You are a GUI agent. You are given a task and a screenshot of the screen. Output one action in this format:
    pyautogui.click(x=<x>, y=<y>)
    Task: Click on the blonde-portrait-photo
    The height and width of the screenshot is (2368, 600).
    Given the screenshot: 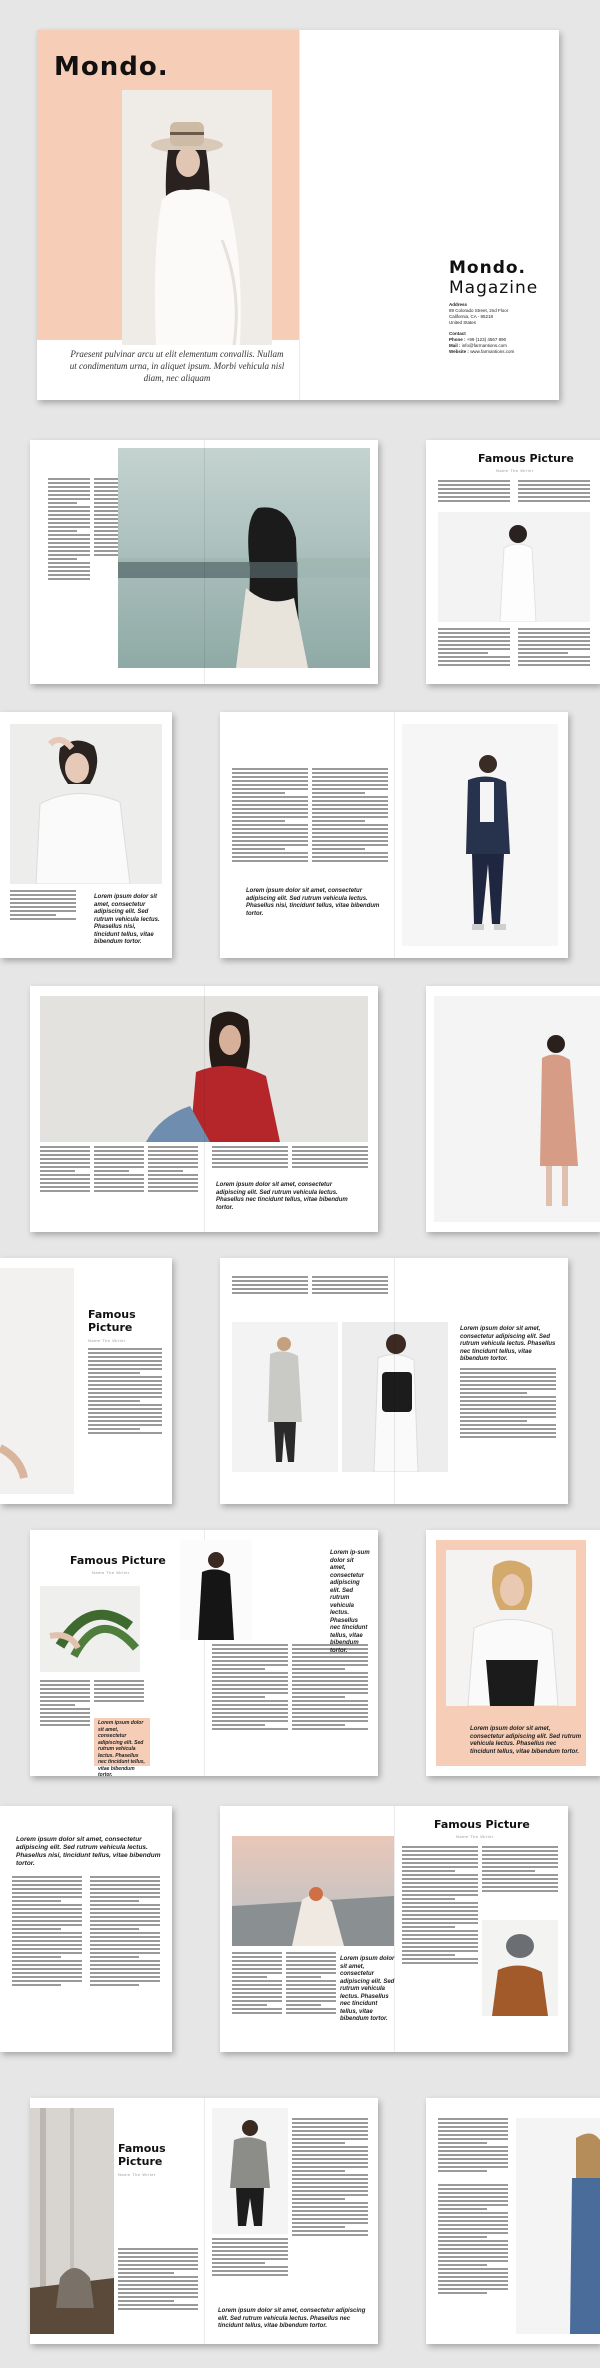 What is the action you would take?
    pyautogui.click(x=511, y=1628)
    